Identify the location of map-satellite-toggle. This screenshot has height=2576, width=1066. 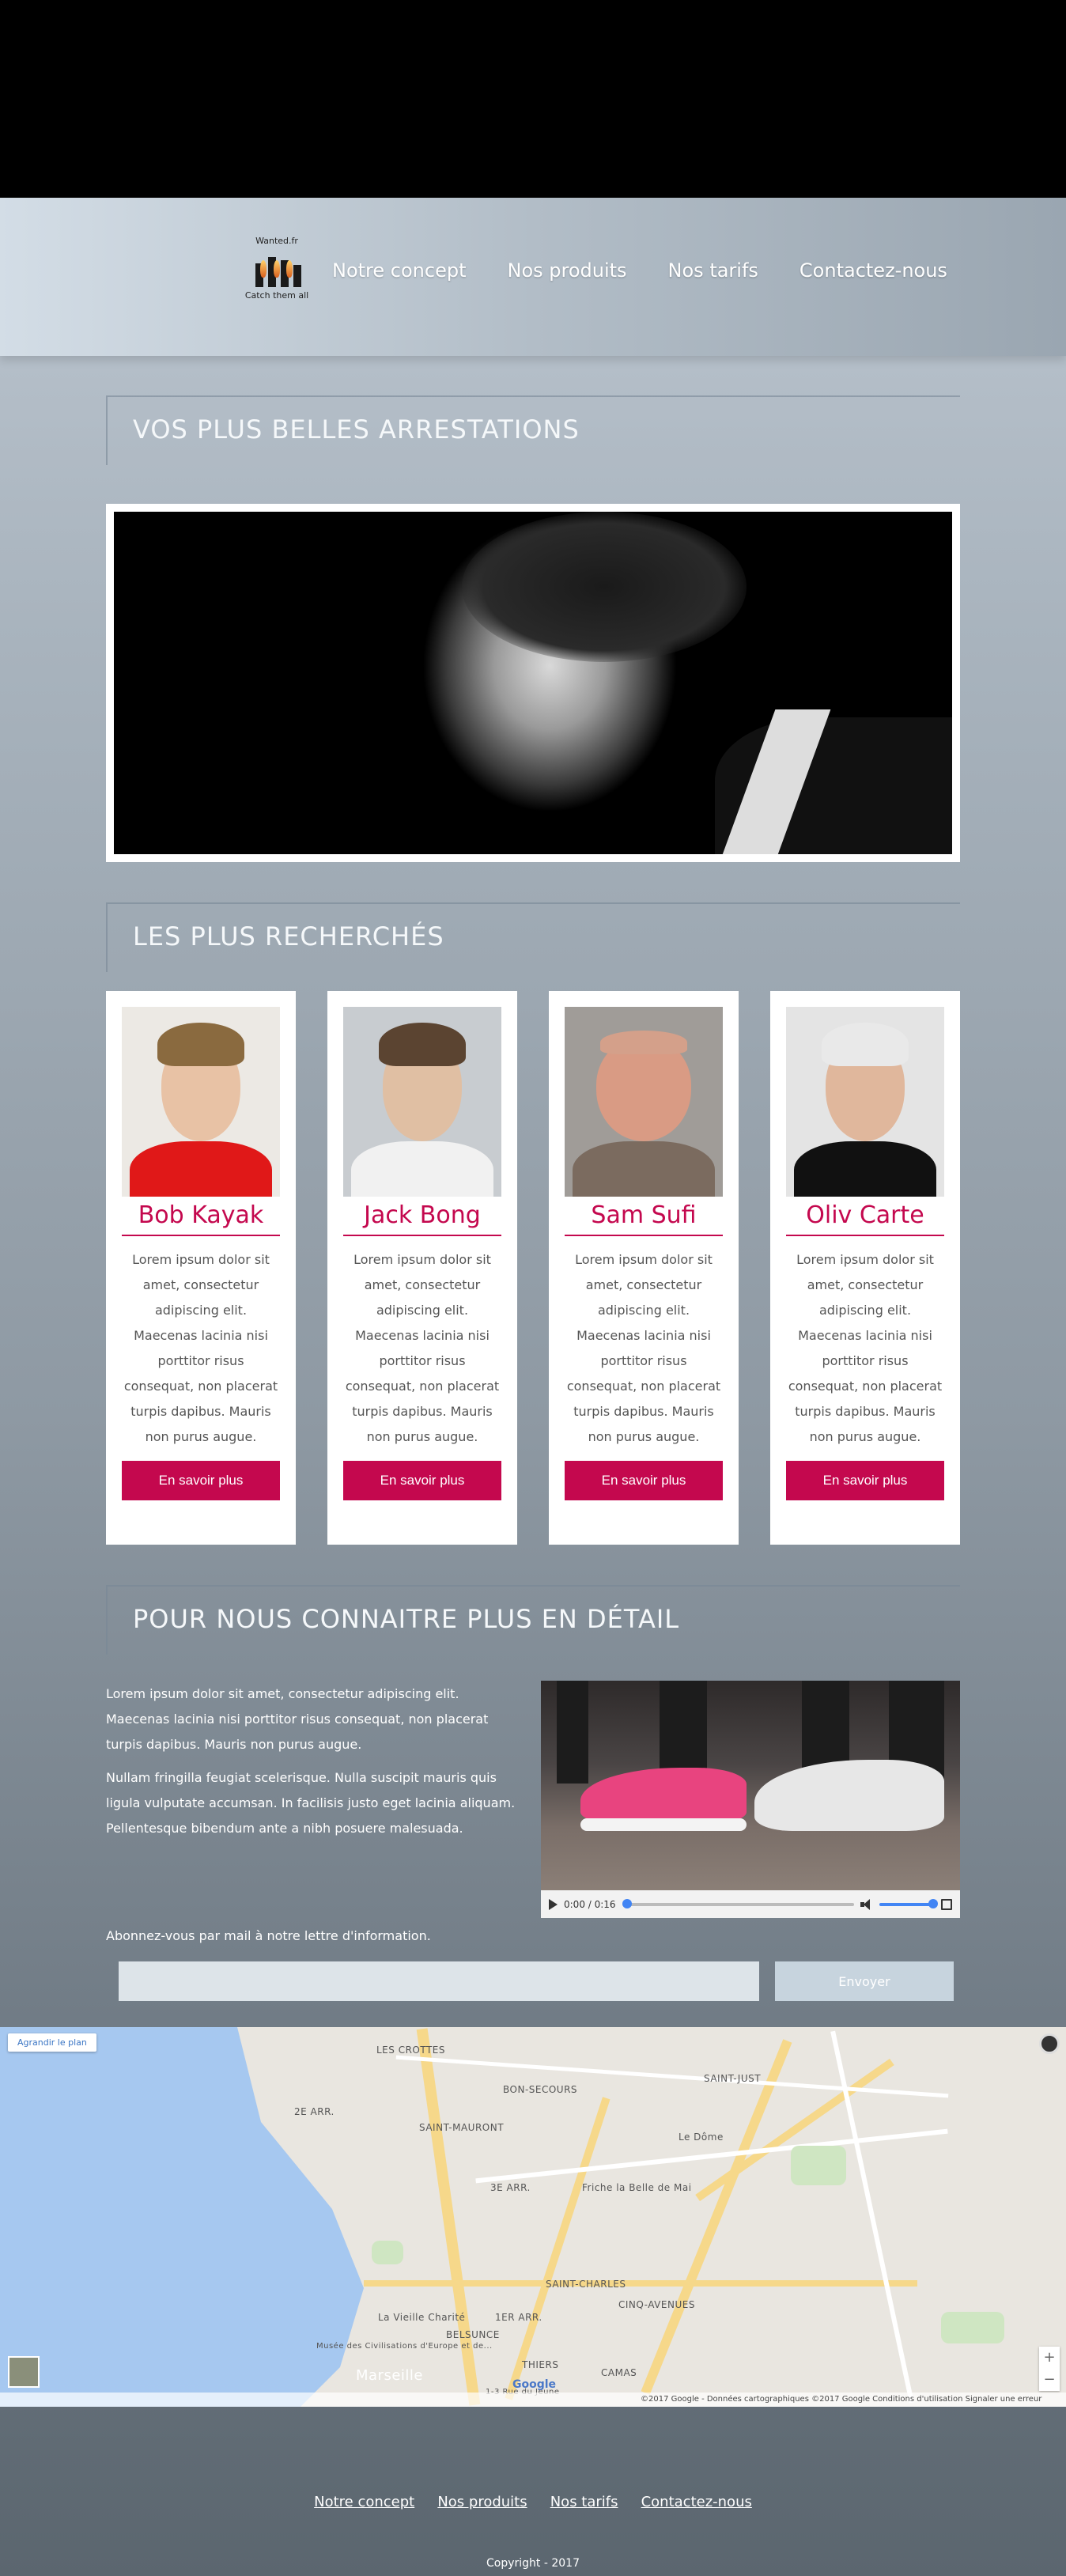
(24, 2372).